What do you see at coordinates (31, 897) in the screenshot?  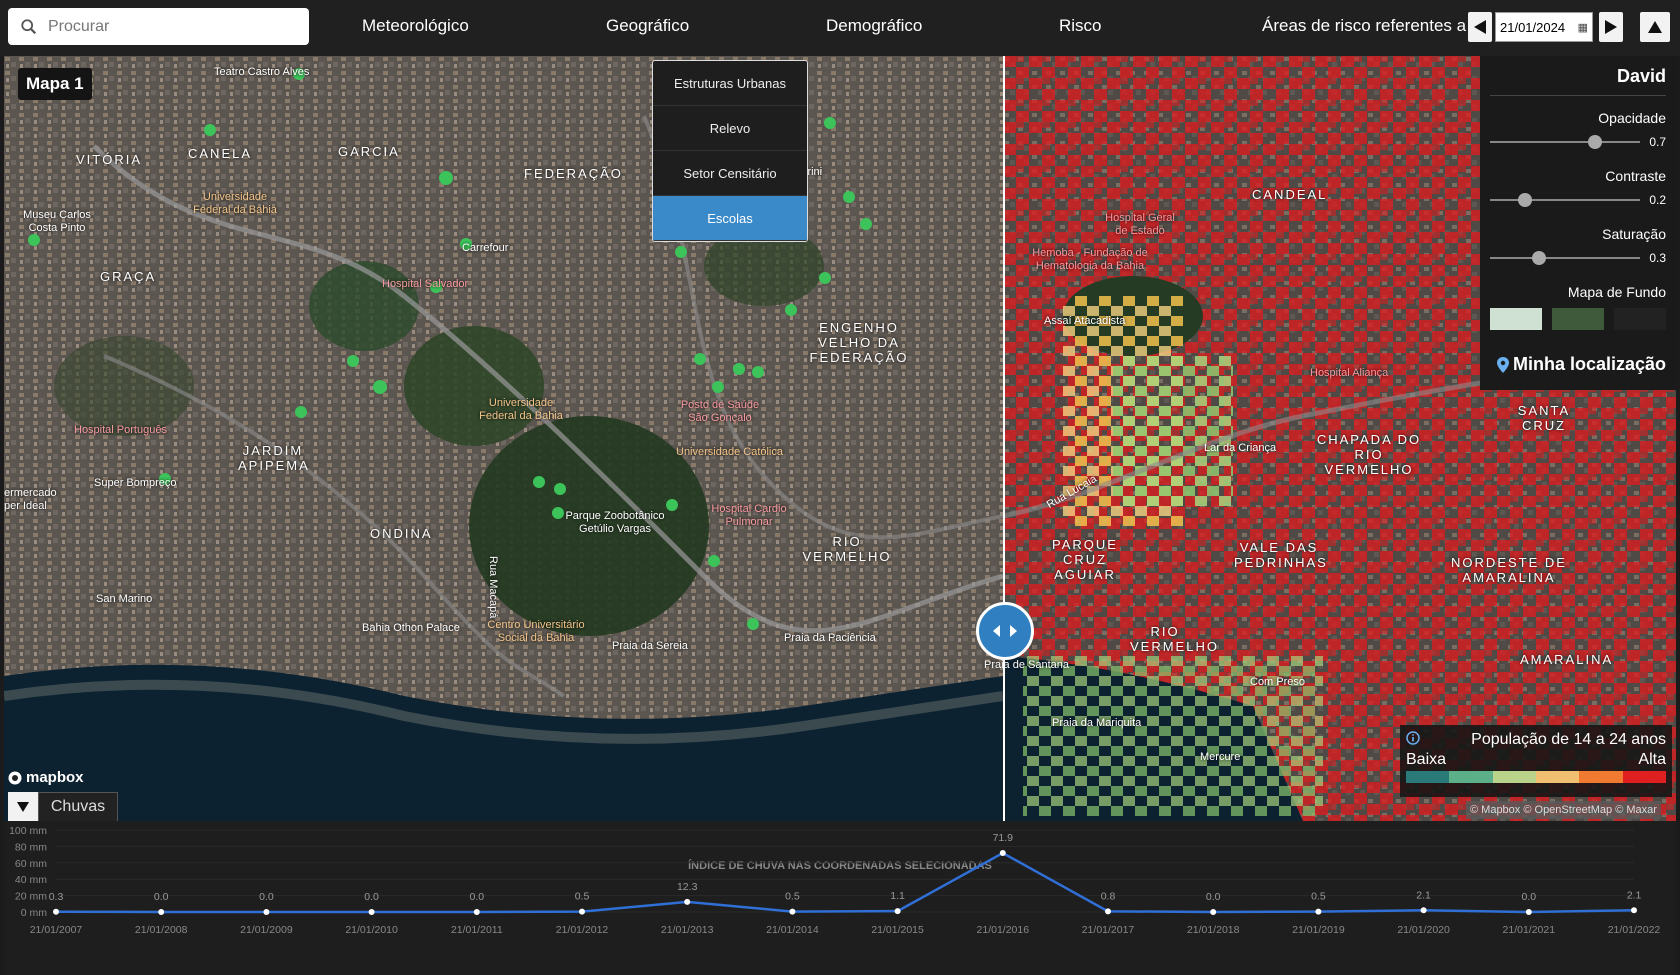 I see `y-tick-label: 20 mm` at bounding box center [31, 897].